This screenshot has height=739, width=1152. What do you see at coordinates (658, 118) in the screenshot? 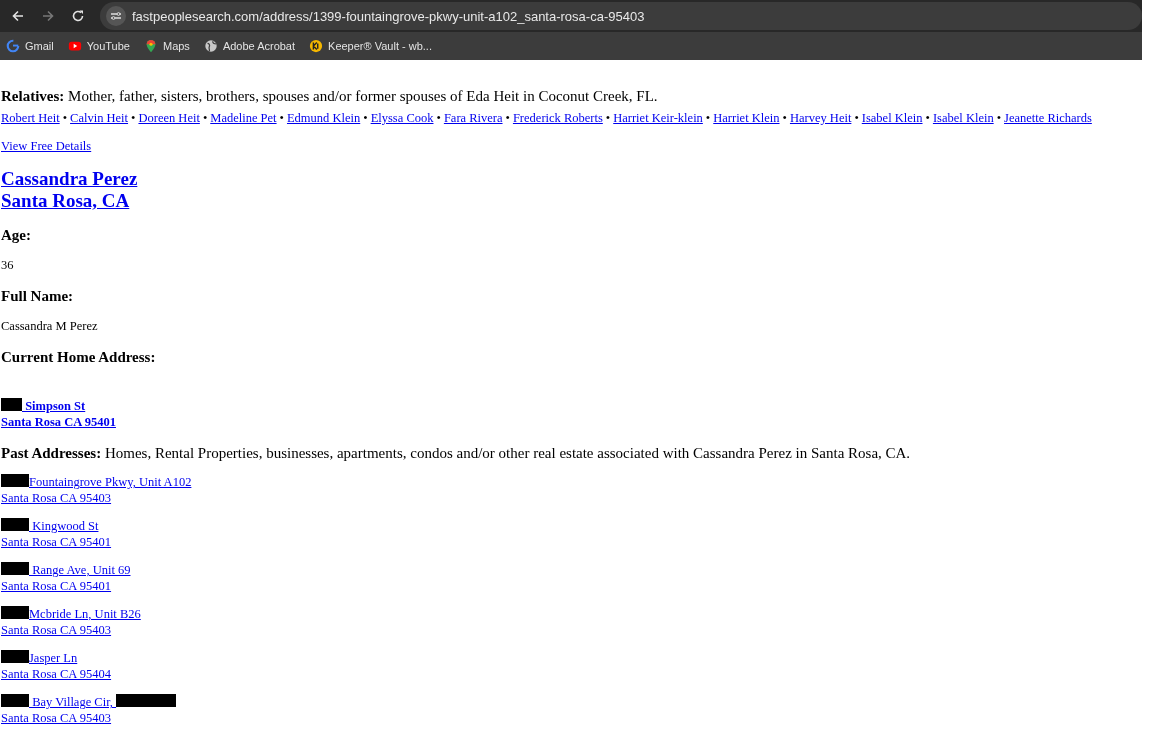
I see `relative-link: Harriet Keir-klein` at bounding box center [658, 118].